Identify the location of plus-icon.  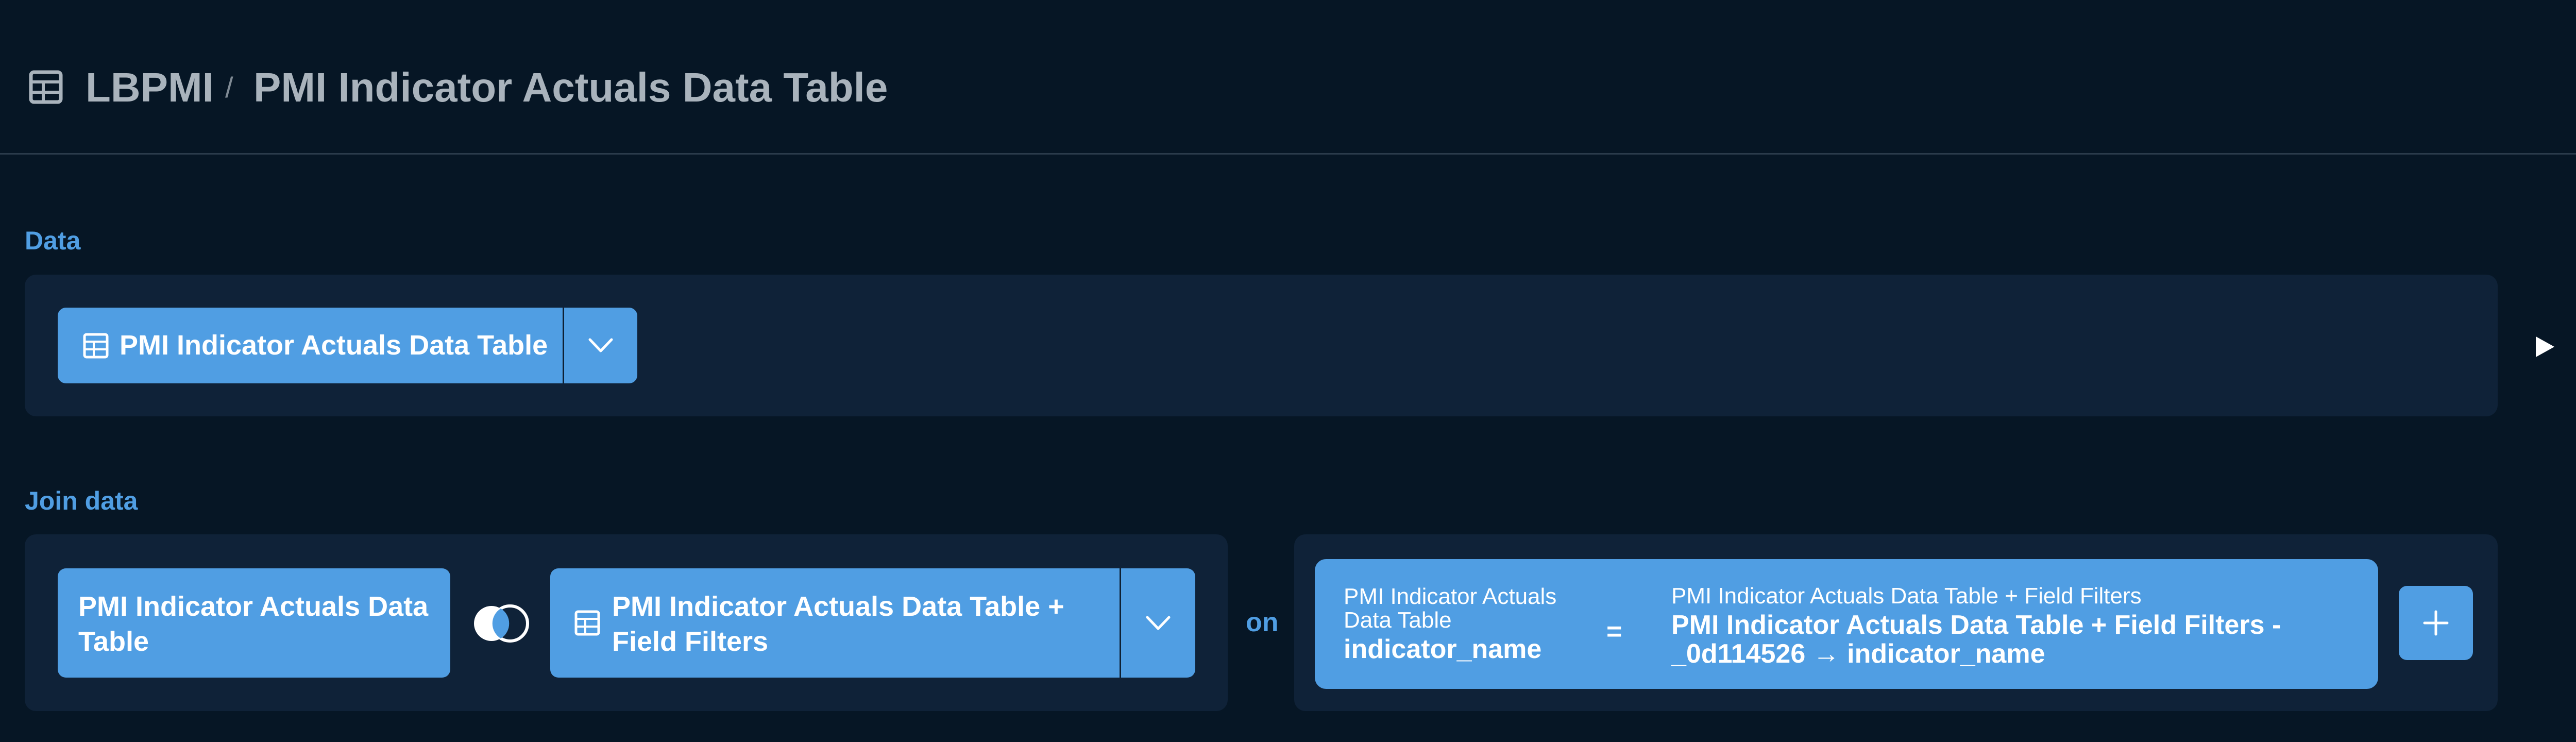
(2436, 623).